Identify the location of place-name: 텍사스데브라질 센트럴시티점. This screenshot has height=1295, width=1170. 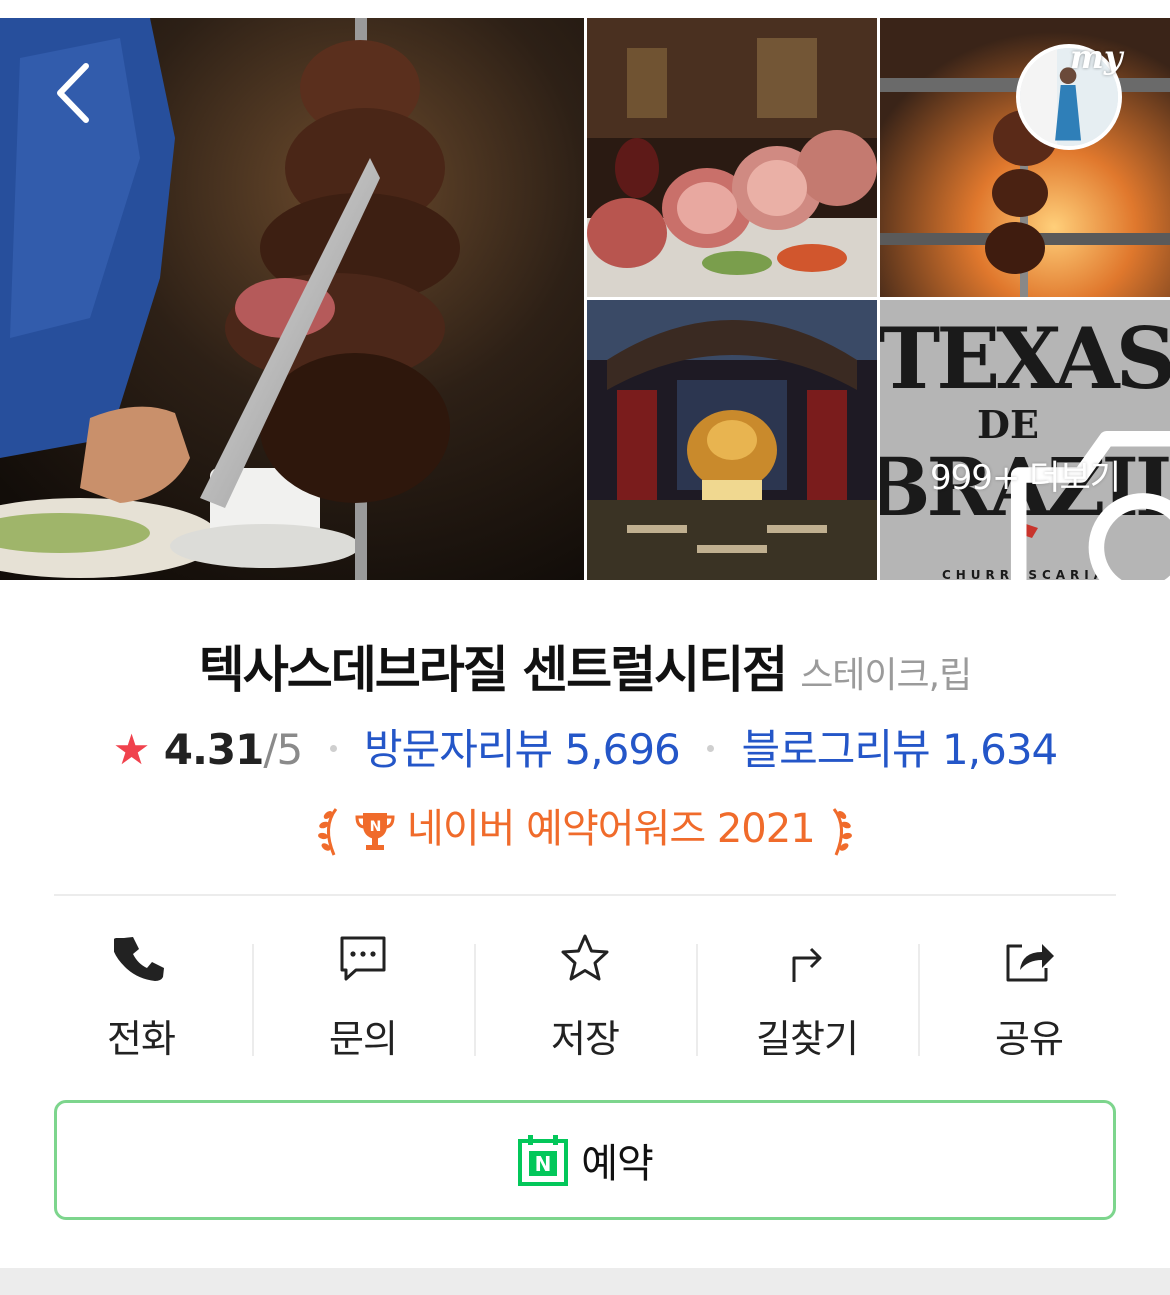
(493, 670).